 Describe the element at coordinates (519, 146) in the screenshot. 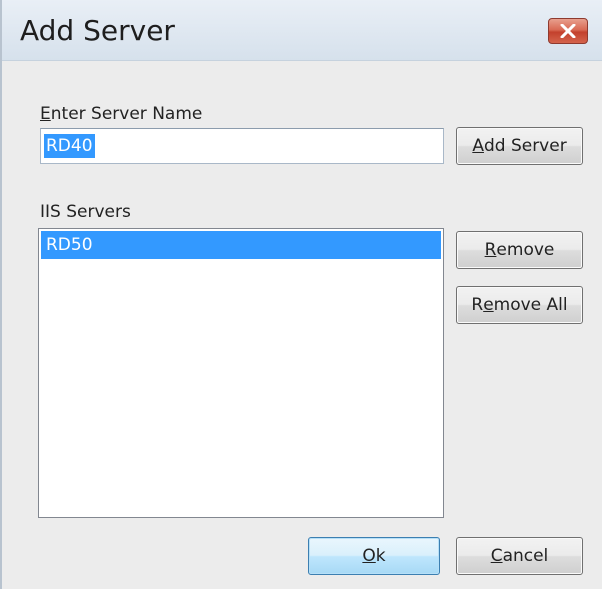

I see `add-server-button: Add Server` at that location.